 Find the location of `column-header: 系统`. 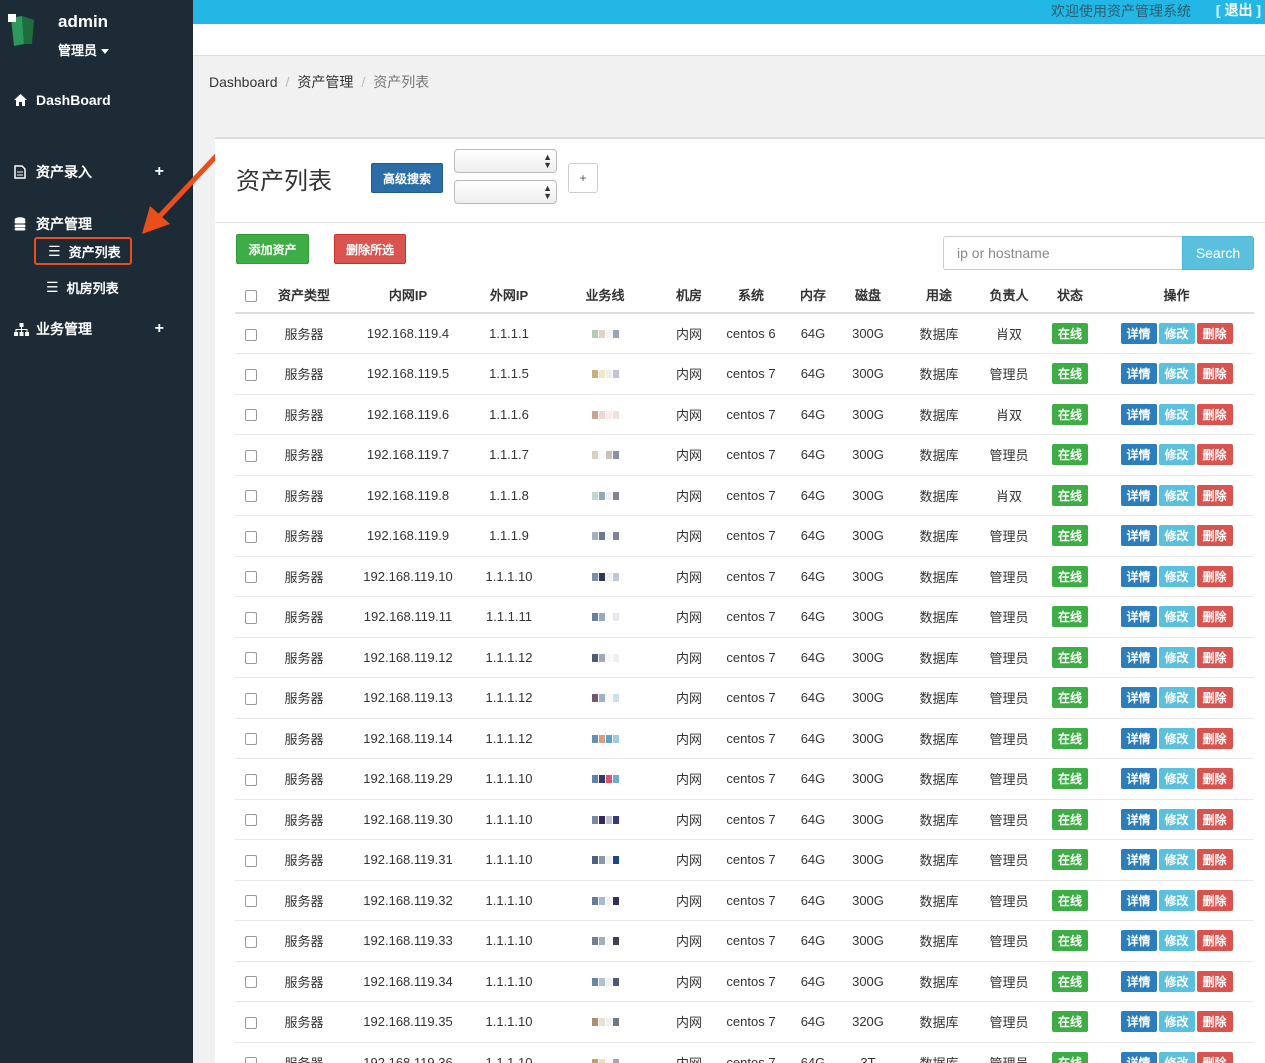

column-header: 系统 is located at coordinates (751, 295).